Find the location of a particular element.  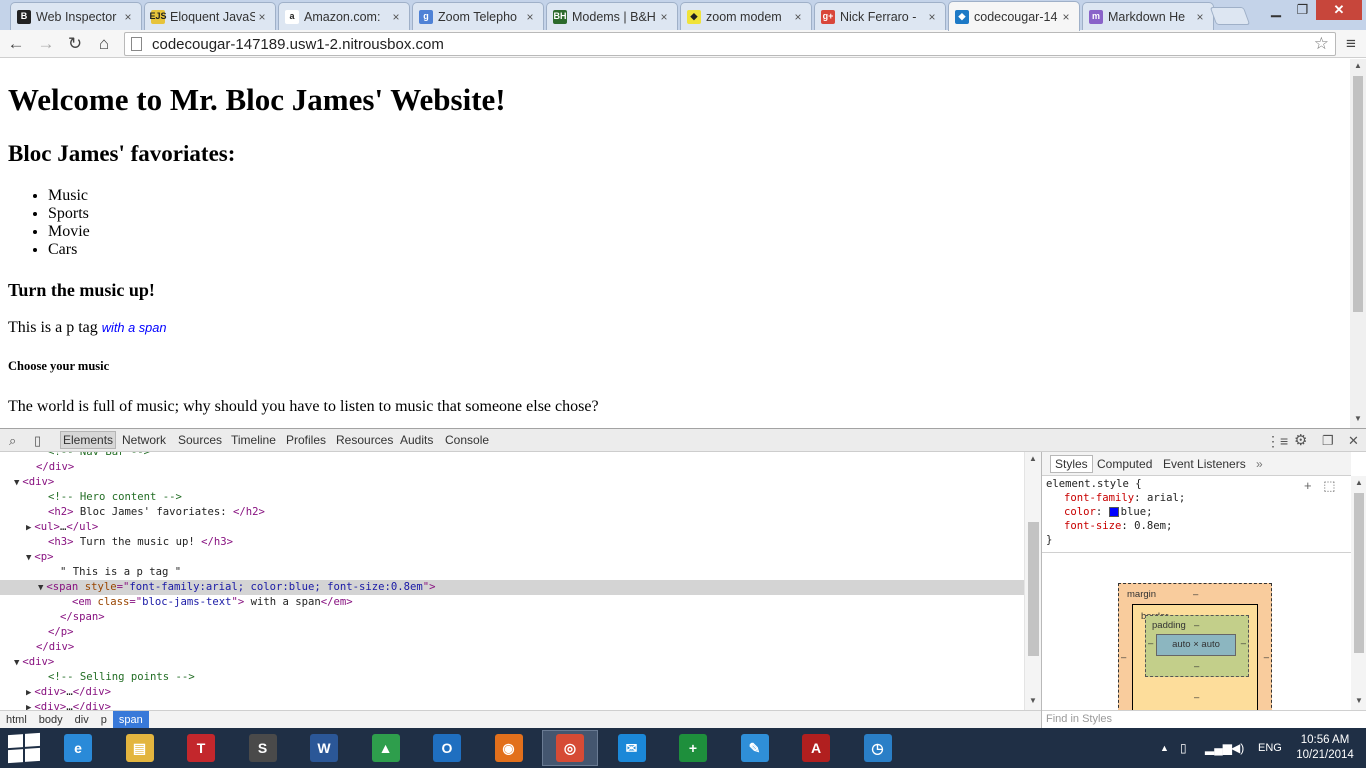

reload-icon: ↻ is located at coordinates (75, 44).